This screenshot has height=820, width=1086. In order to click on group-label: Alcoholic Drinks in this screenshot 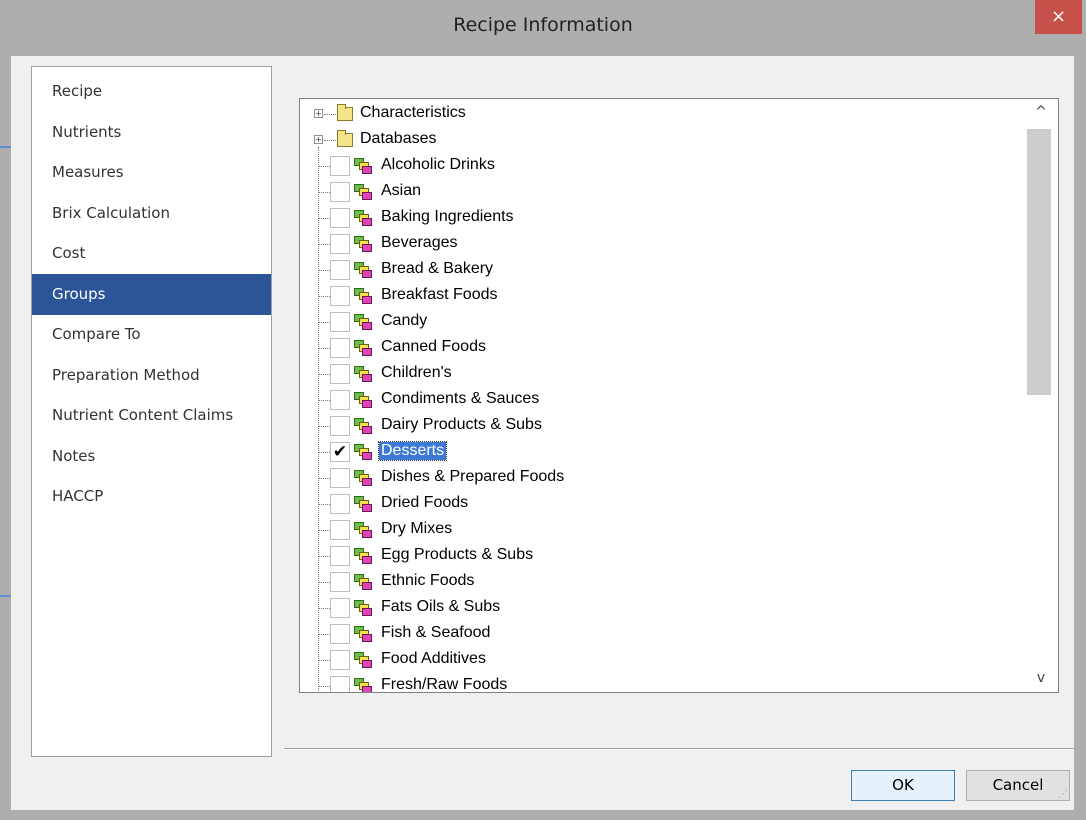, I will do `click(438, 165)`.